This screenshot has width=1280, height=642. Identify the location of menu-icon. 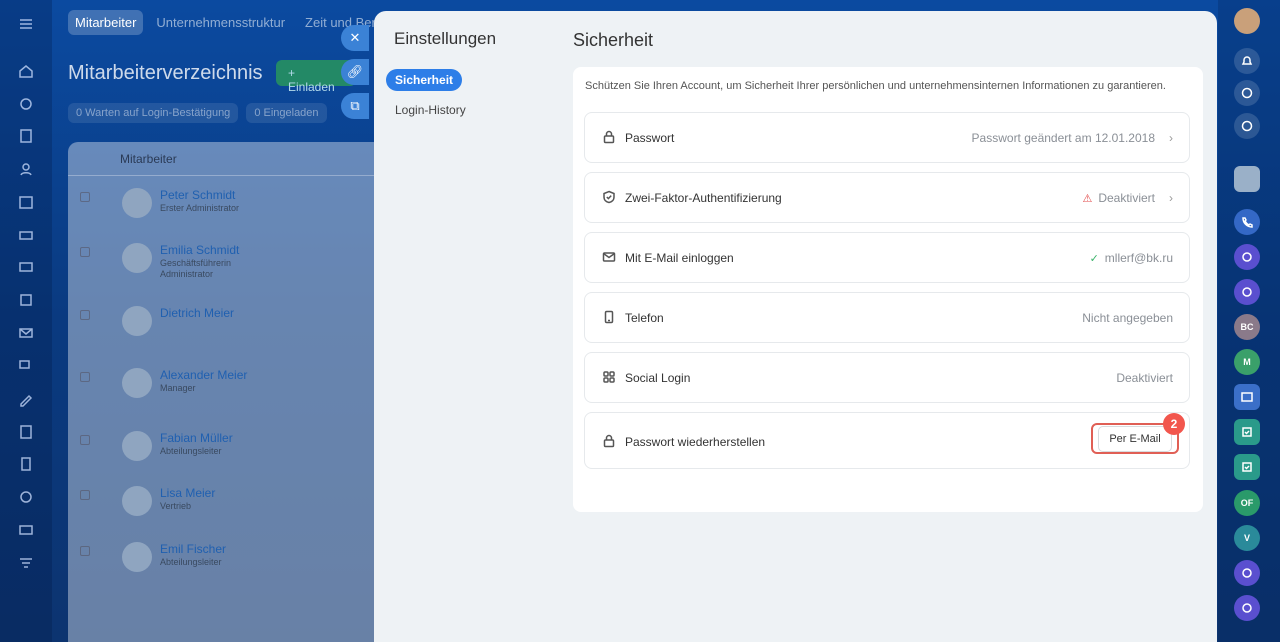
(26, 24).